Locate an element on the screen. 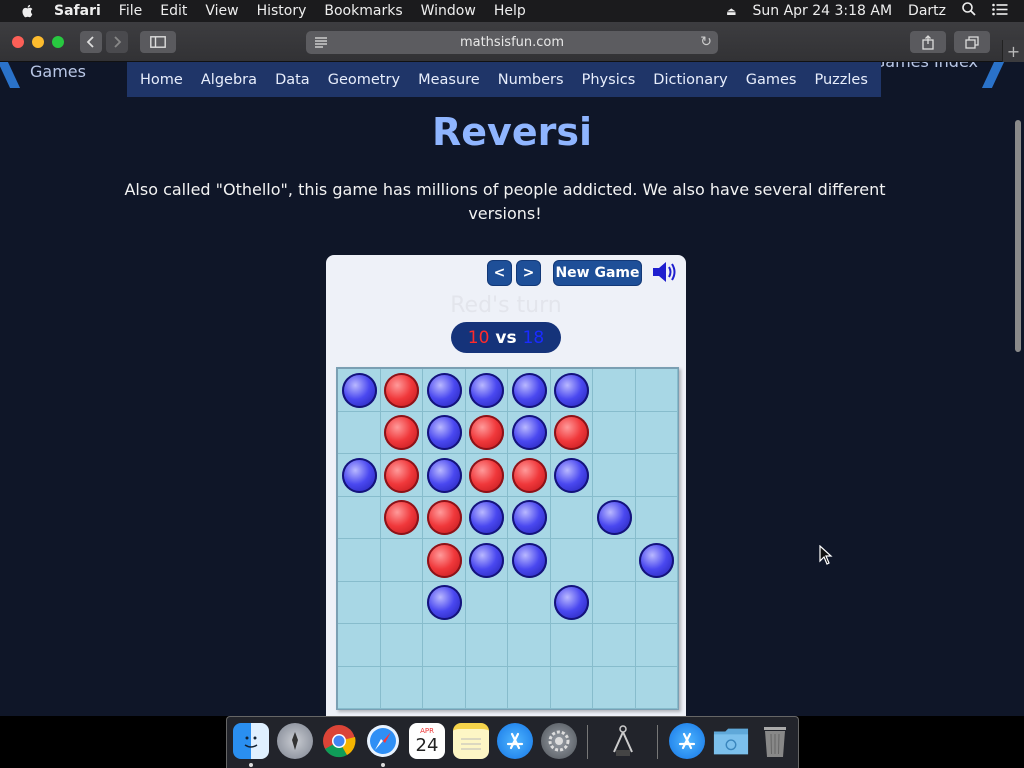 The image size is (1024, 768). nav-data: Data is located at coordinates (292, 80).